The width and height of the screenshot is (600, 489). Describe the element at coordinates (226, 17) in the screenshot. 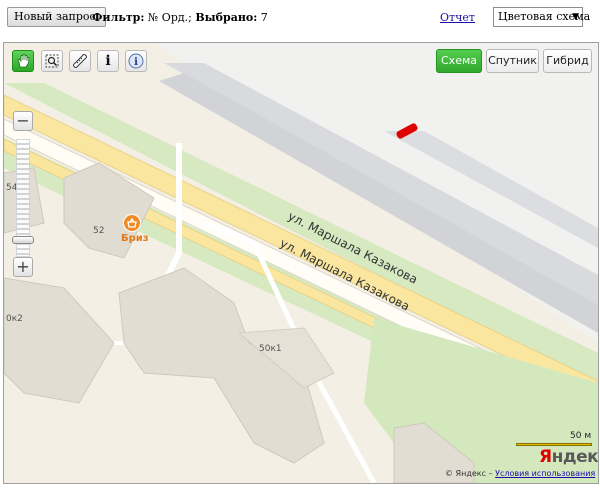

I see `selected-label: Выбрано:` at that location.